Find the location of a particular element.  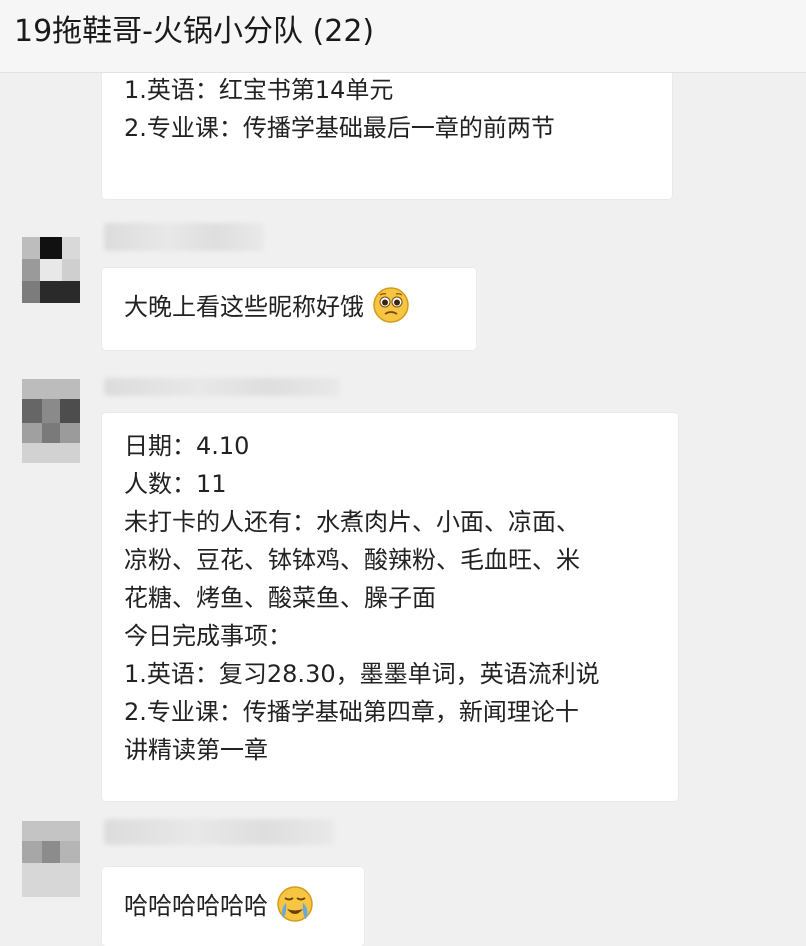

message-bubble-2: 大晚上看这些昵称好饿 is located at coordinates (289, 309).